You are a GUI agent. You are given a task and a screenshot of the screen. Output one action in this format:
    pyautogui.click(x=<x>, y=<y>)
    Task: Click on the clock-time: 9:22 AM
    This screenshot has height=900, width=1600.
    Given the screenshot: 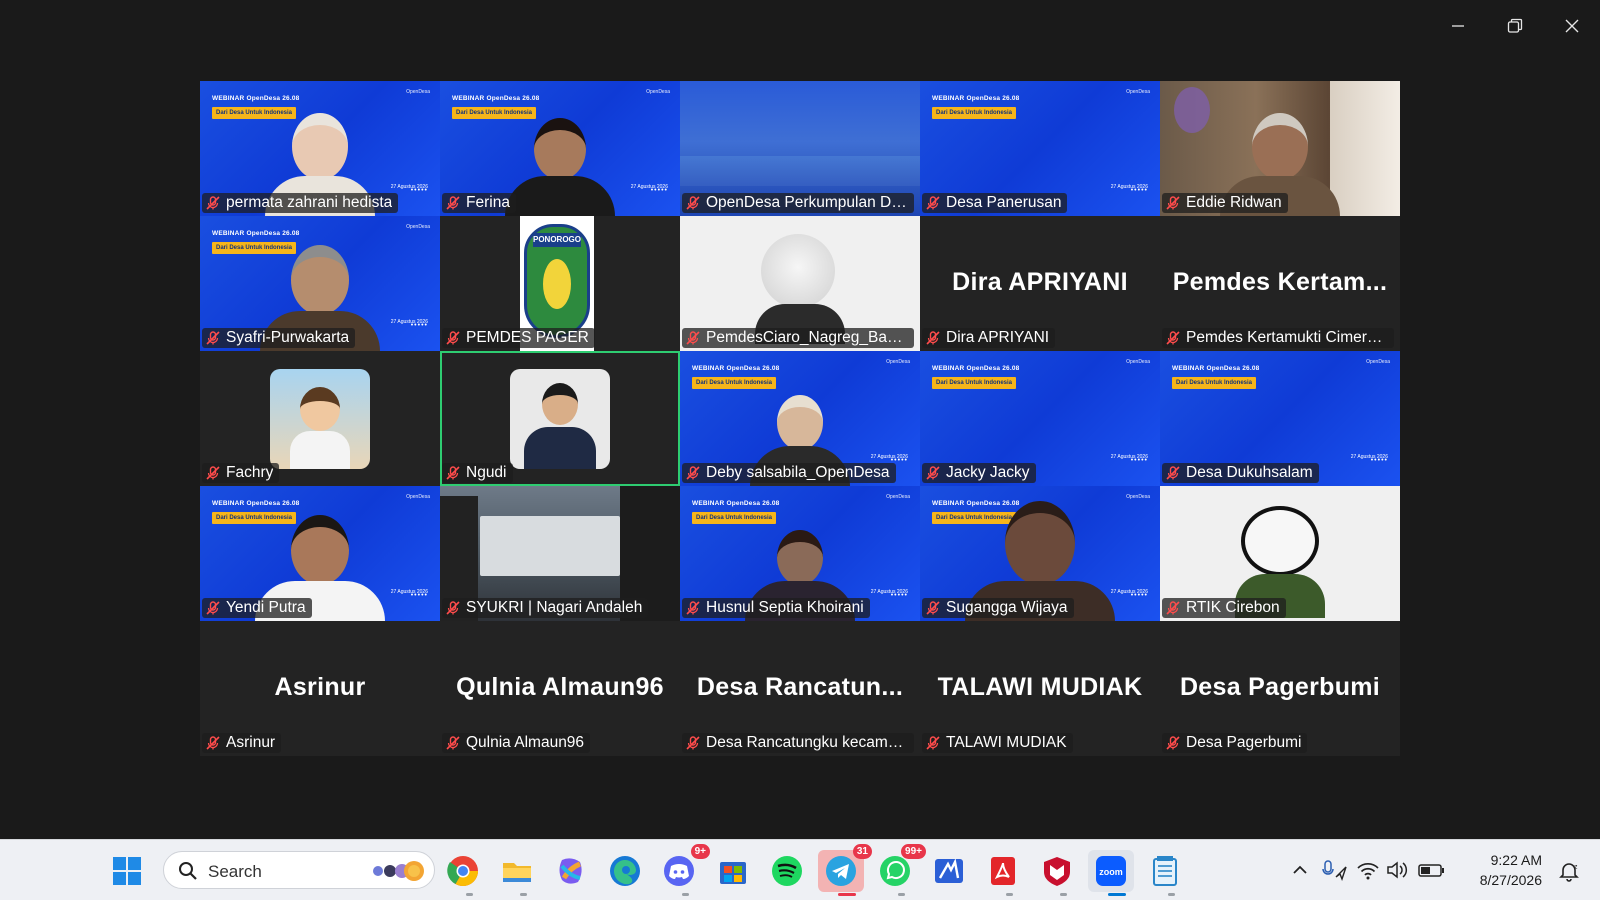 What is the action you would take?
    pyautogui.click(x=1516, y=860)
    